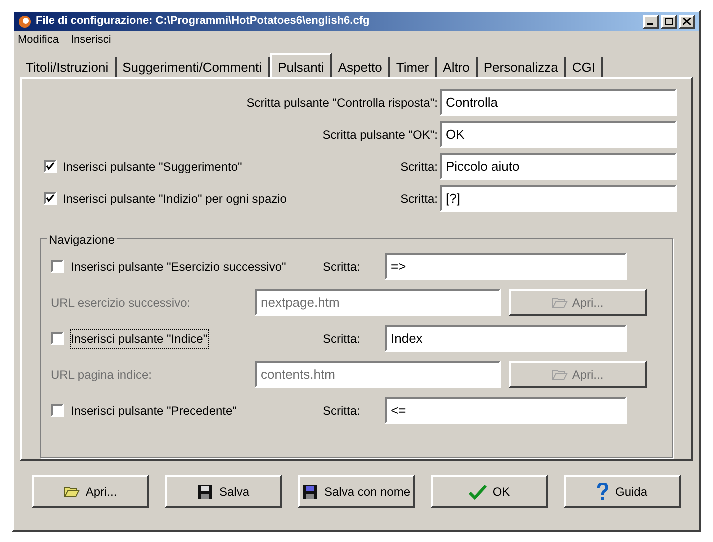 The width and height of the screenshot is (713, 542). Describe the element at coordinates (68, 67) in the screenshot. I see `tab: Titoli/Istruzioni` at that location.